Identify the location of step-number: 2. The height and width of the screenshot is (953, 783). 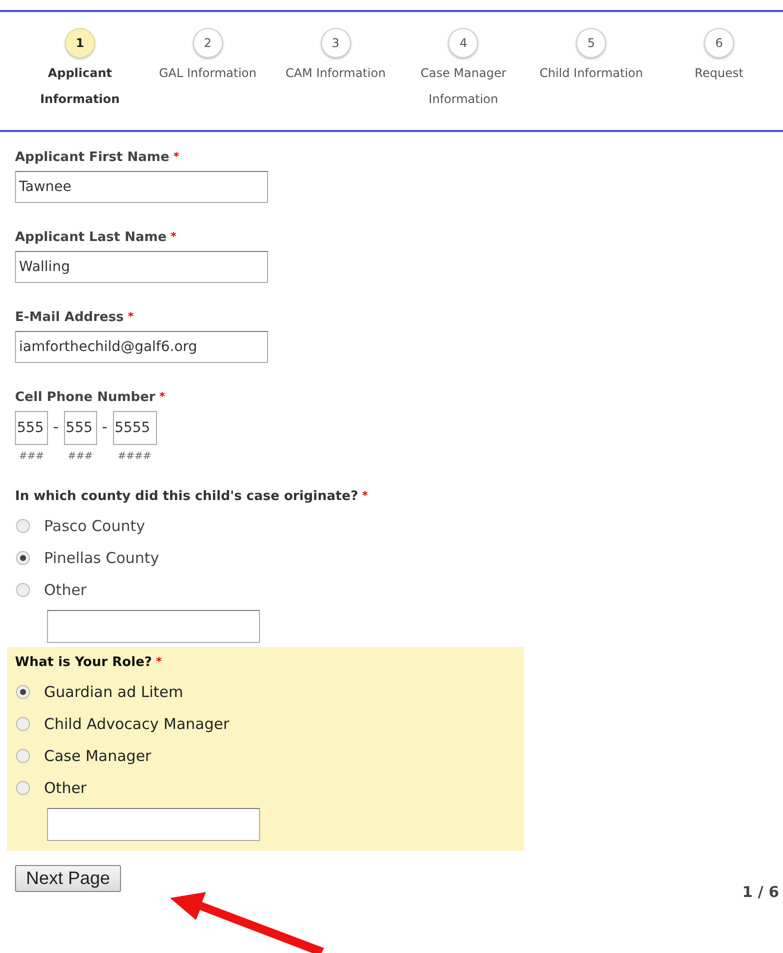
(207, 43).